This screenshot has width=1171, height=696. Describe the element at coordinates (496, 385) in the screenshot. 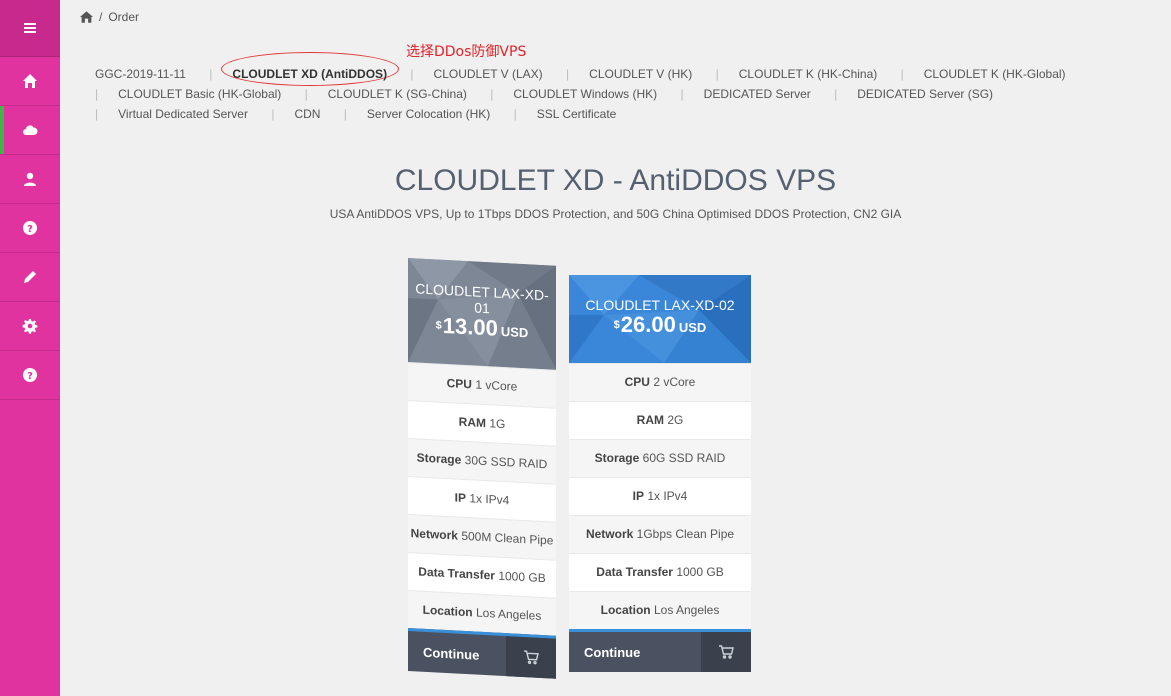

I see `feature-value: 1 vCore` at that location.